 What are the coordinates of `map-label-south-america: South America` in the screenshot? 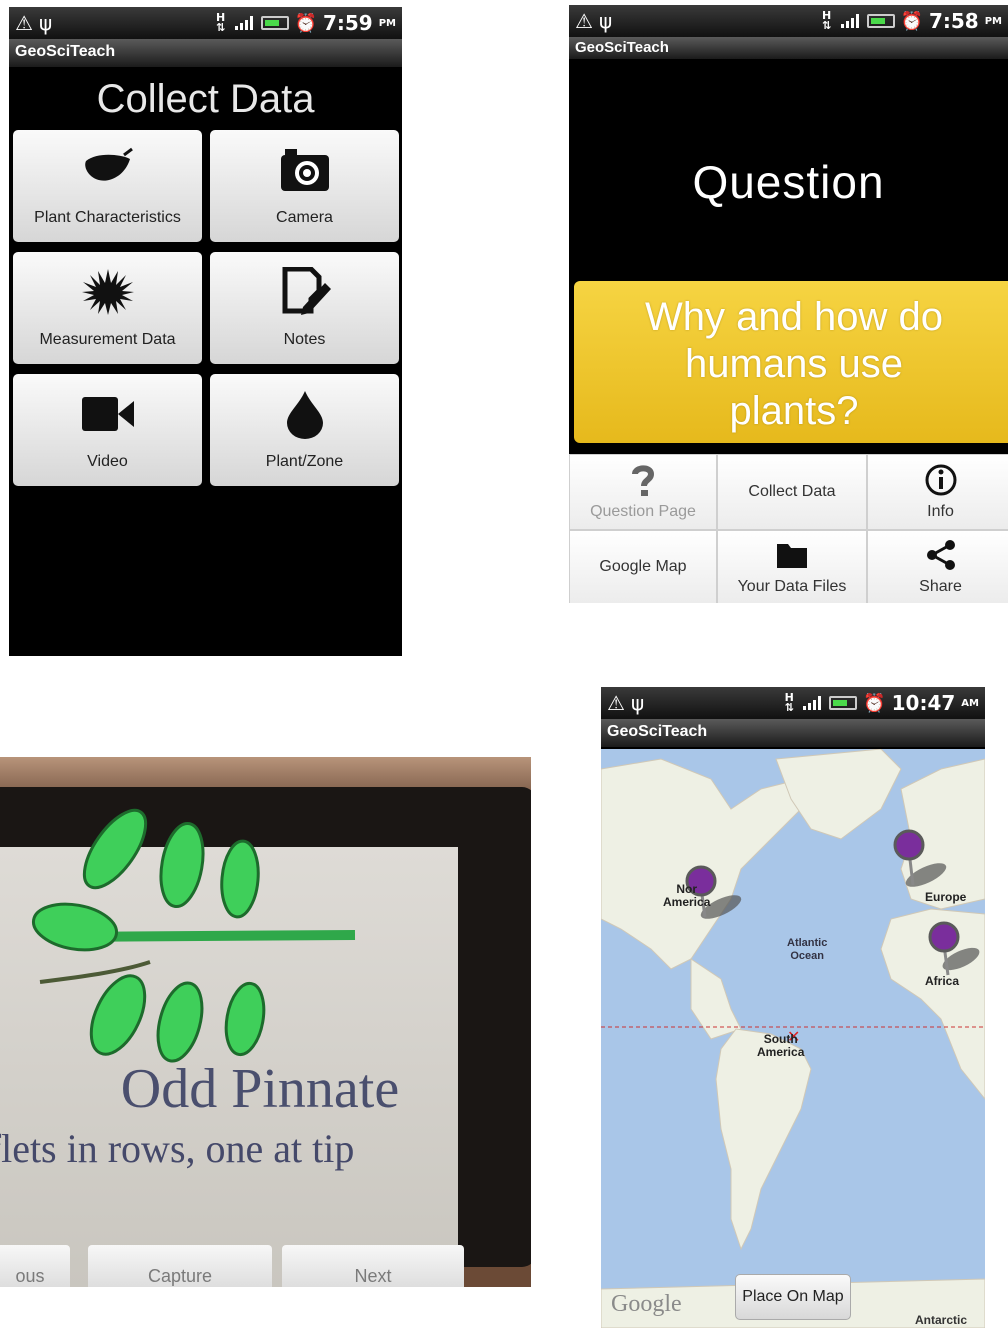 It's located at (781, 1045).